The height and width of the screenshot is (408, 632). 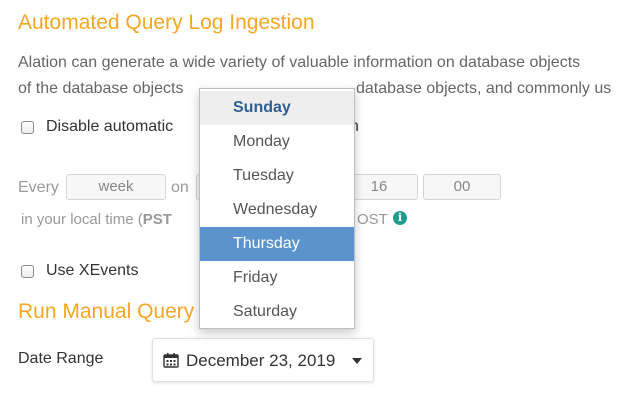 What do you see at coordinates (372, 219) in the screenshot?
I see `timezone-suffix: OST` at bounding box center [372, 219].